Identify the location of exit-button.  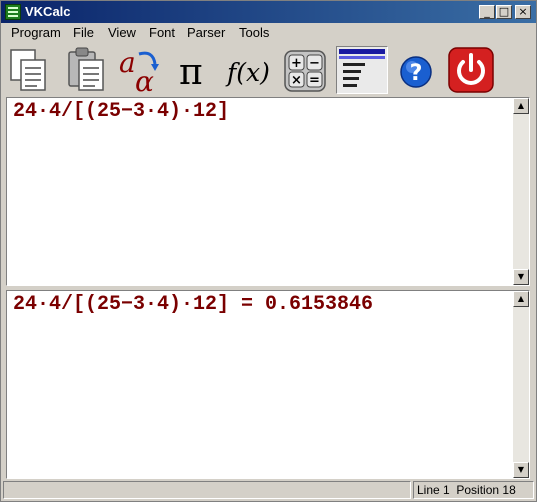
(470, 70).